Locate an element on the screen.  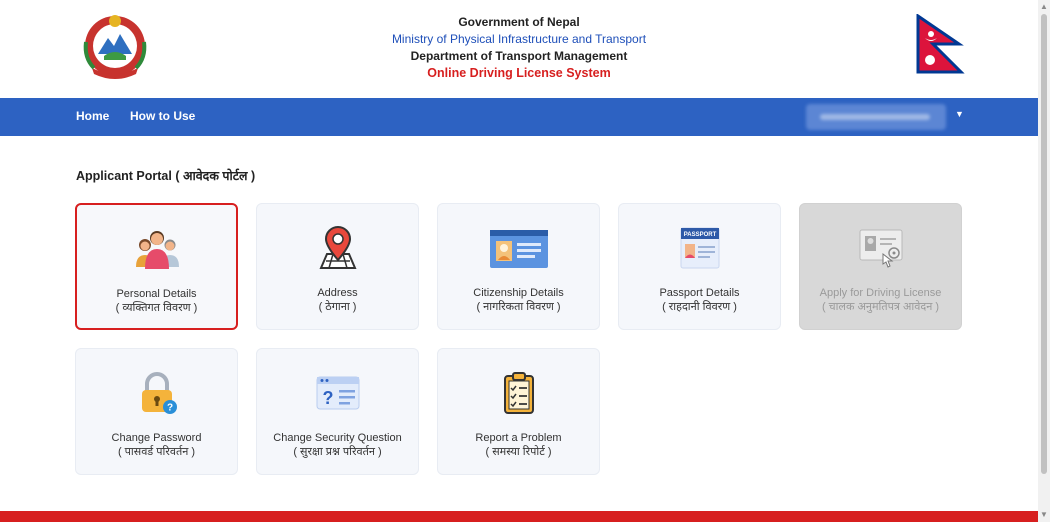
personal-details-card: Personal Details ( व्यक्तिगत विवरण ) is located at coordinates (156, 266).